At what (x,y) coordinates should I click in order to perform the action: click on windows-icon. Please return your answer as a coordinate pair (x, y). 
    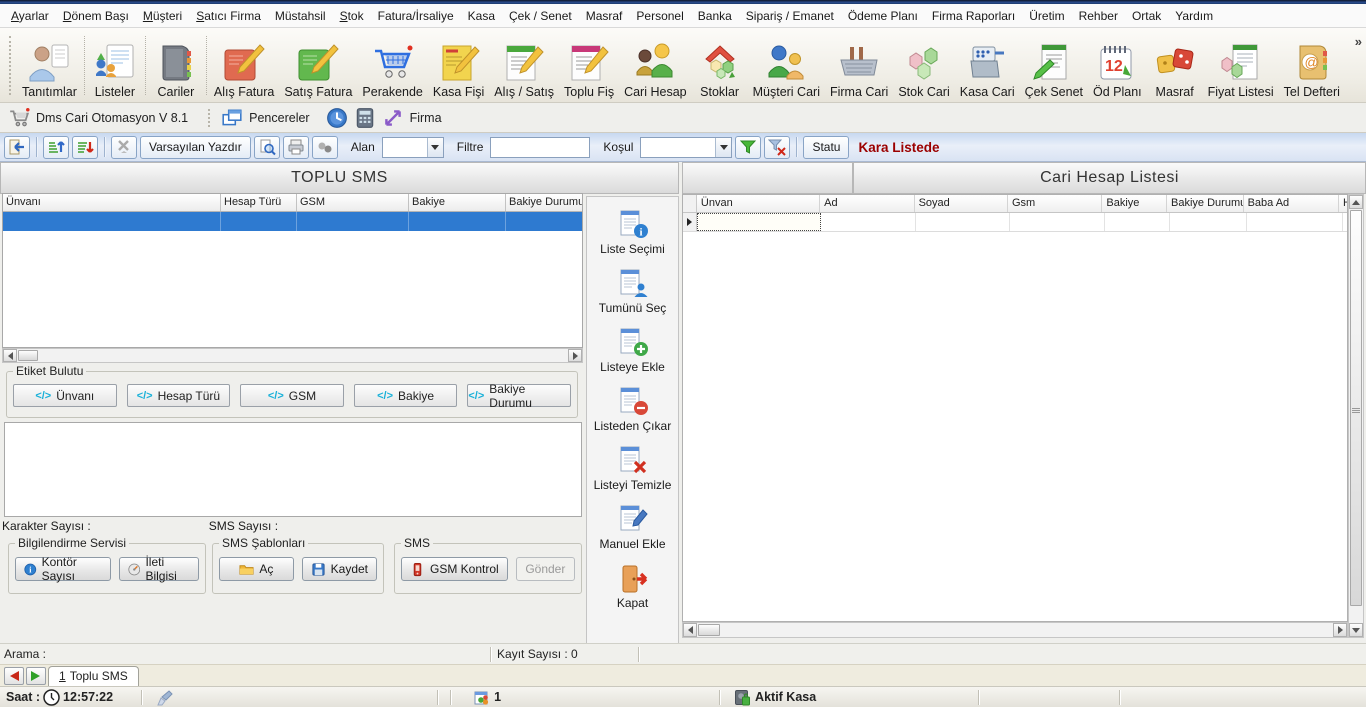
    Looking at the image, I should click on (232, 118).